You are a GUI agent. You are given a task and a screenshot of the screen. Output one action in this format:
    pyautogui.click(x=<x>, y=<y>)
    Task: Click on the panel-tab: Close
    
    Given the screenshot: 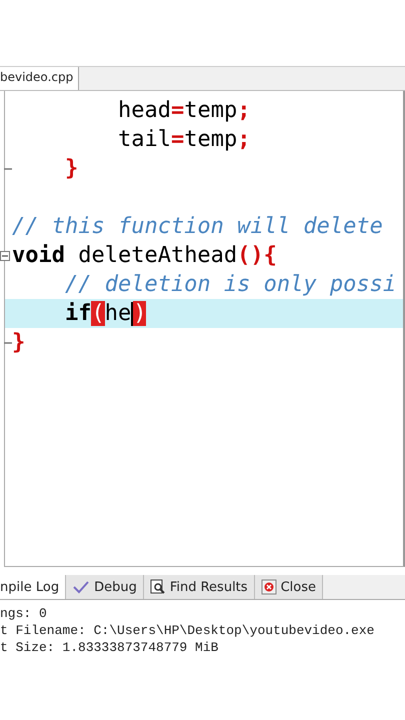 What is the action you would take?
    pyautogui.click(x=288, y=587)
    